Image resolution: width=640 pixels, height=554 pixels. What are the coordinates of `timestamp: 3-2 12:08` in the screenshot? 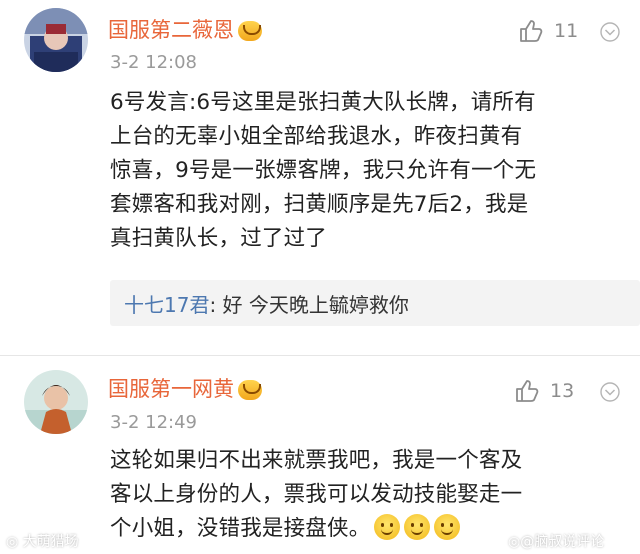 It's located at (153, 62).